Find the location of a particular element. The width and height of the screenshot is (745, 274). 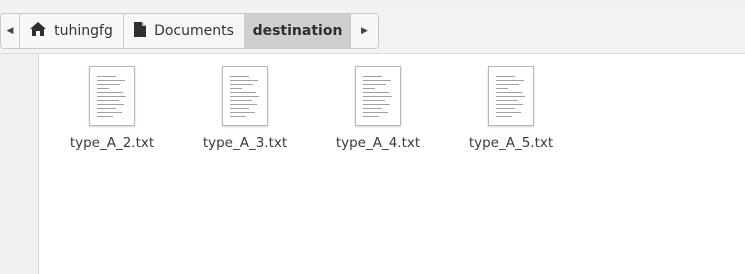

breadcrumb-destination-label: destination is located at coordinates (297, 31).